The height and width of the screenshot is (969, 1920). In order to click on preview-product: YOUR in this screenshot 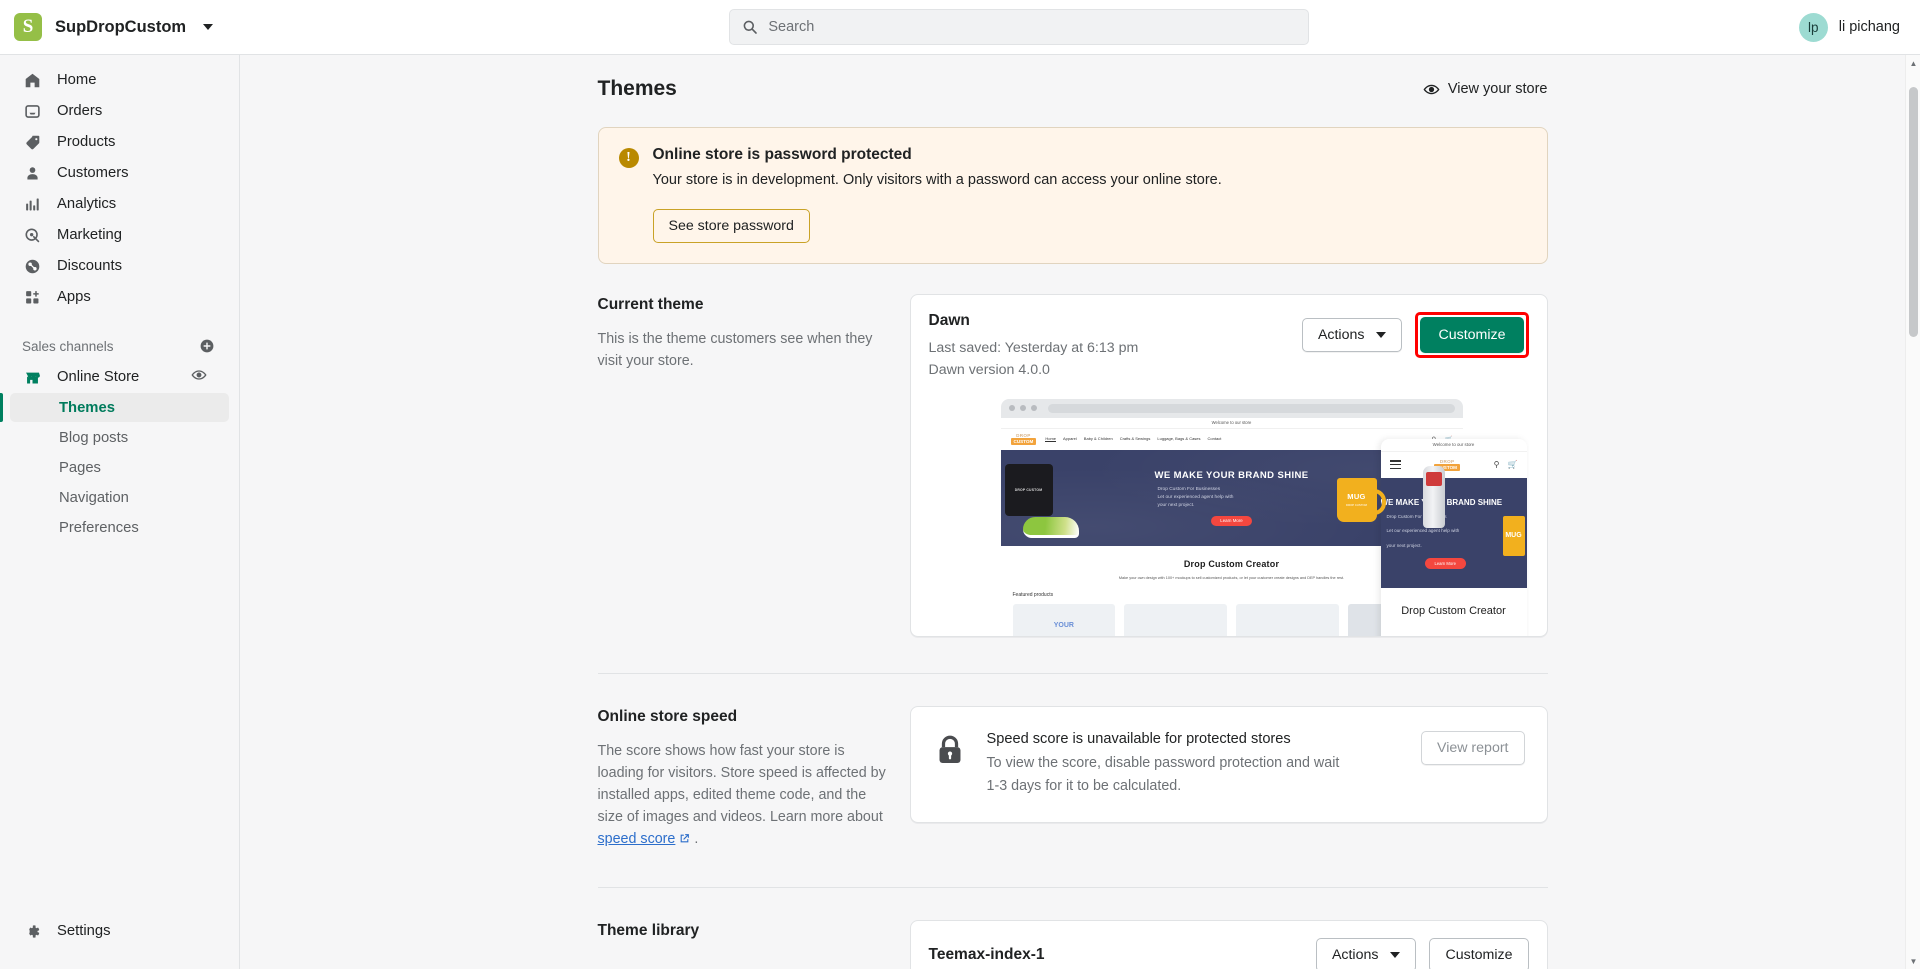, I will do `click(1064, 619)`.